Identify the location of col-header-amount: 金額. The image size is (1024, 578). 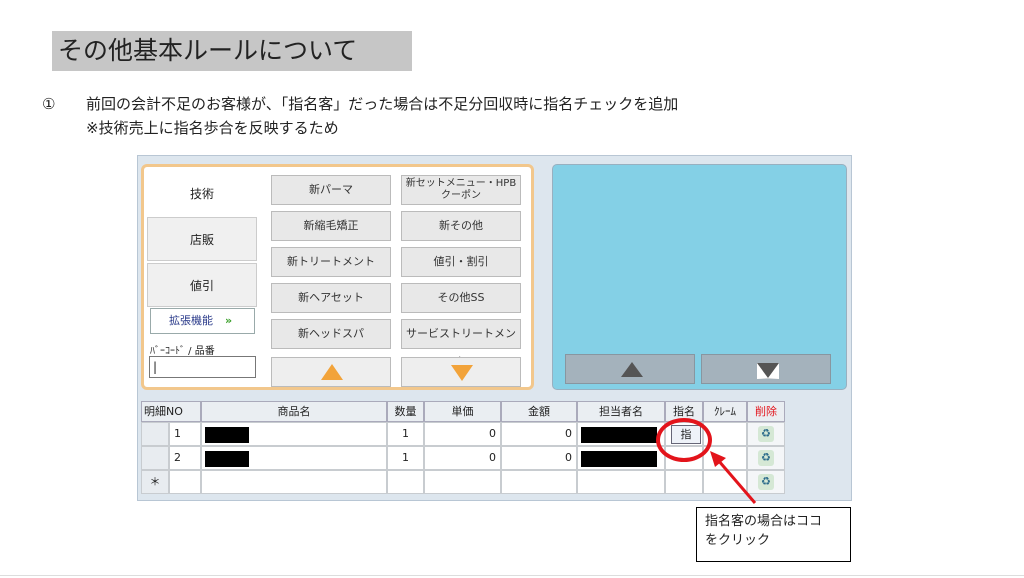
(539, 411).